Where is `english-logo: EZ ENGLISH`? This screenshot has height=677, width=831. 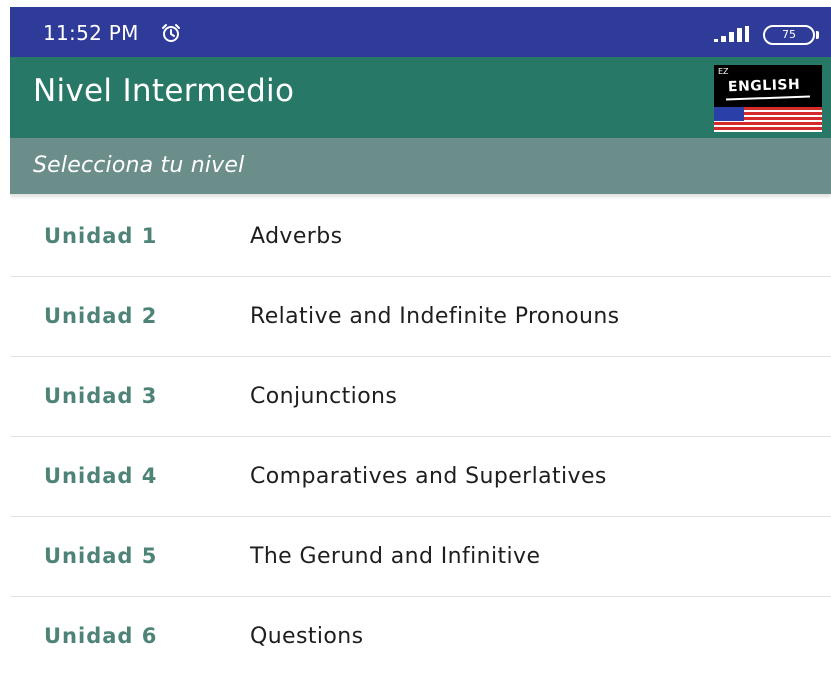
english-logo: EZ ENGLISH is located at coordinates (768, 98).